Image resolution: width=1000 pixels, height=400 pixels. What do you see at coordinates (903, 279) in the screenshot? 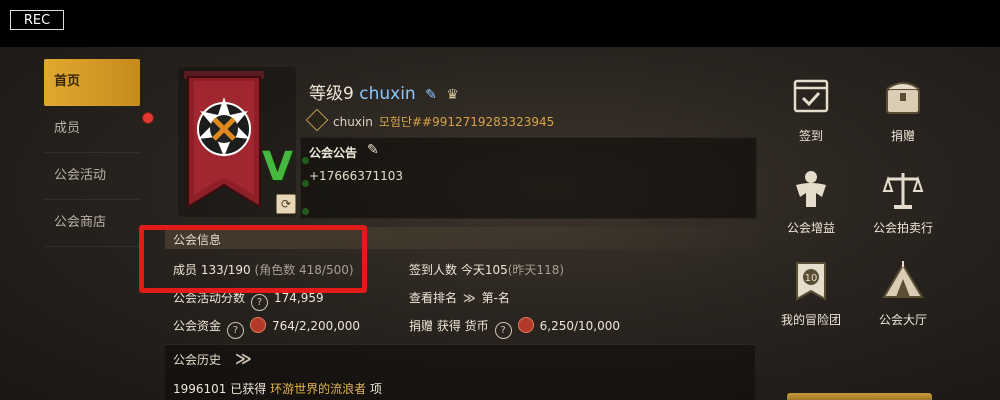
I see `tent-icon` at bounding box center [903, 279].